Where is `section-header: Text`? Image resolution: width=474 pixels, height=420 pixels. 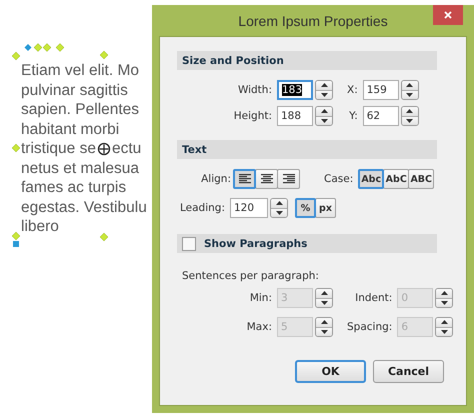 section-header: Text is located at coordinates (307, 149).